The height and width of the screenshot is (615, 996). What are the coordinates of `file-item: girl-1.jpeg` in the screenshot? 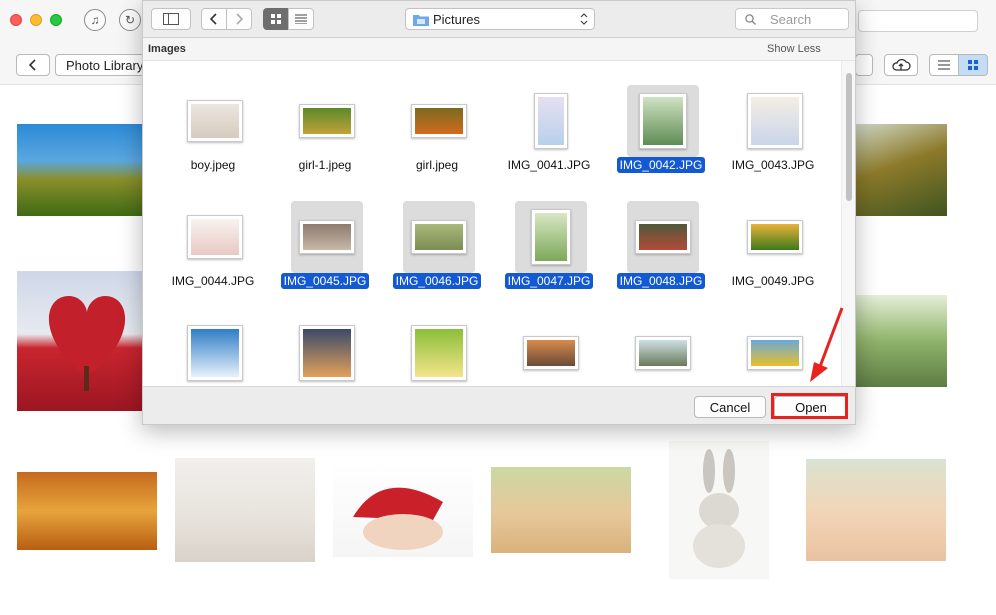 It's located at (325, 119).